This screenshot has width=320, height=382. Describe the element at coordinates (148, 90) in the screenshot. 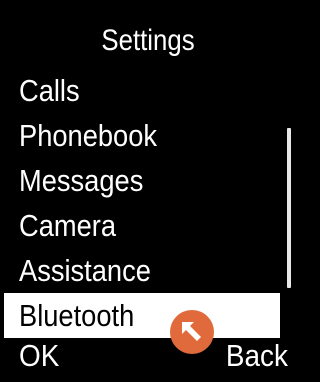

I see `menu-item-calls: Calls` at that location.